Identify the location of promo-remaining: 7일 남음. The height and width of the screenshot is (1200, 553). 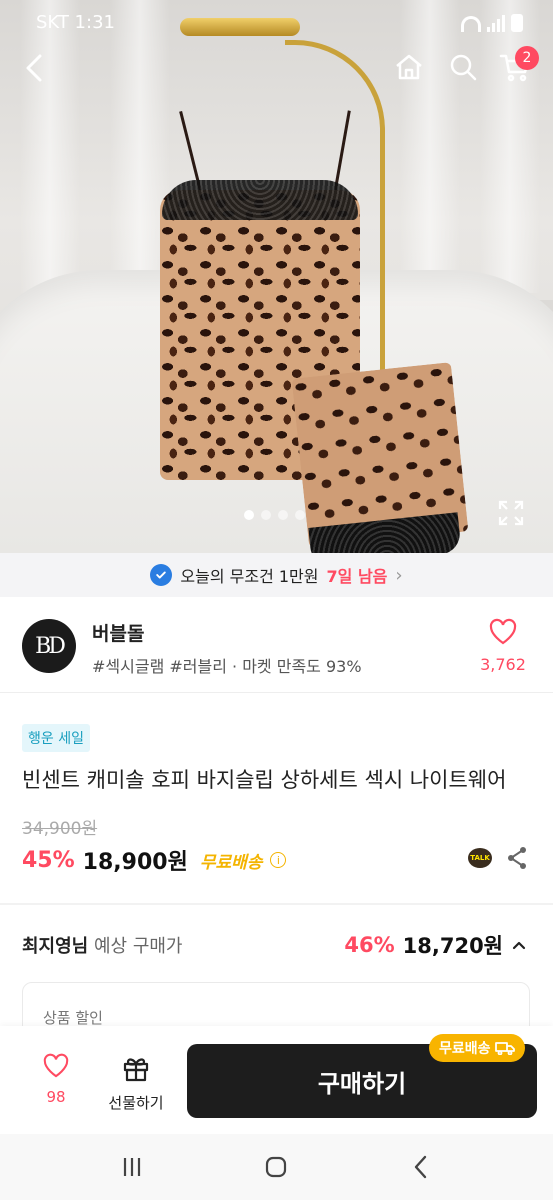
(357, 576).